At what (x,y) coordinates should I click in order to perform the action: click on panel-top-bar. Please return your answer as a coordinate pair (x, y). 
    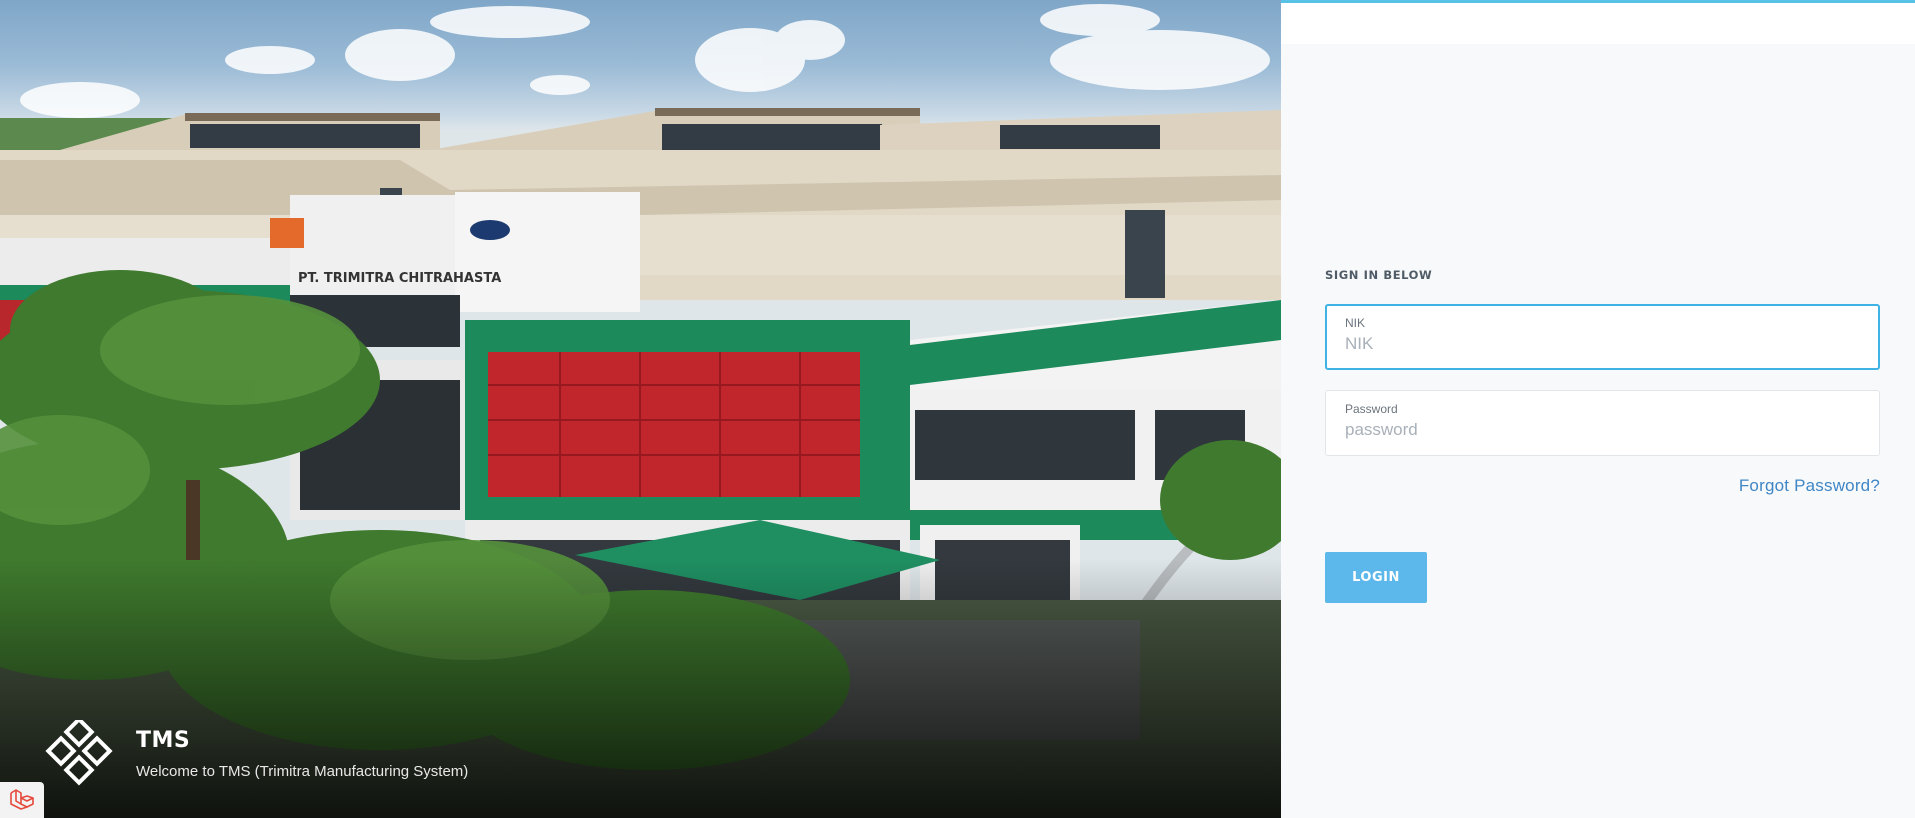
    Looking at the image, I should click on (1598, 22).